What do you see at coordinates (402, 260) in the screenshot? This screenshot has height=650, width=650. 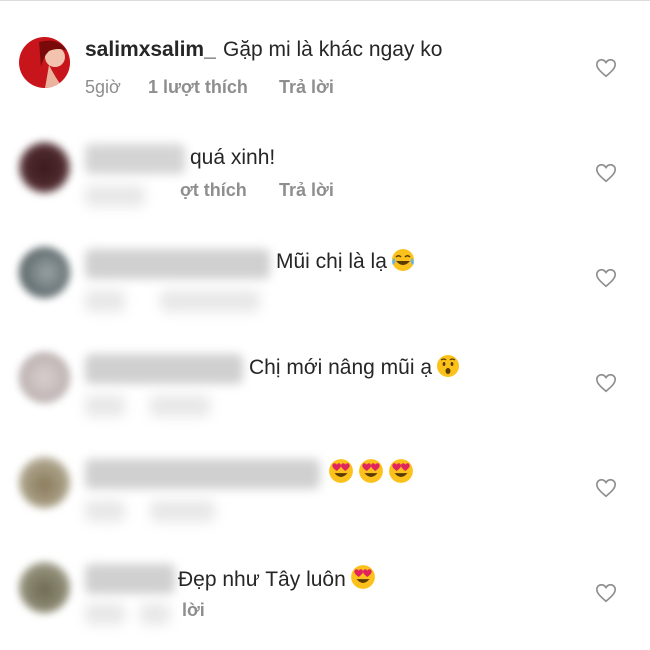 I see `face-with-tears-of-joy-icon` at bounding box center [402, 260].